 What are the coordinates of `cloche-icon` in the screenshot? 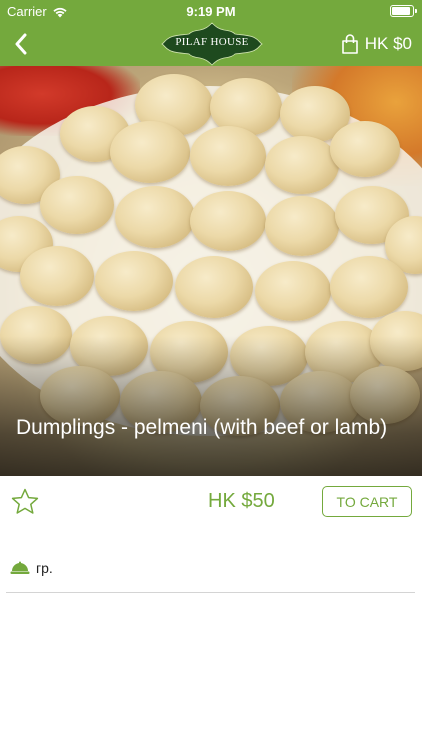 It's located at (20, 567).